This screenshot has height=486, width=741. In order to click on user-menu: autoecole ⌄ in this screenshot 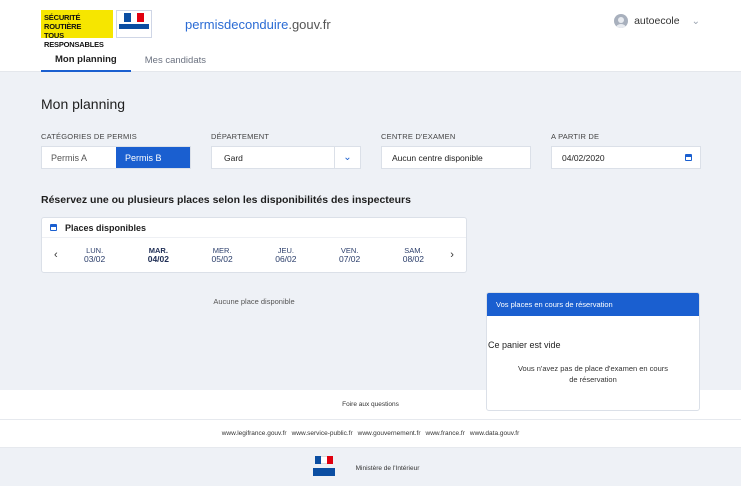, I will do `click(657, 21)`.